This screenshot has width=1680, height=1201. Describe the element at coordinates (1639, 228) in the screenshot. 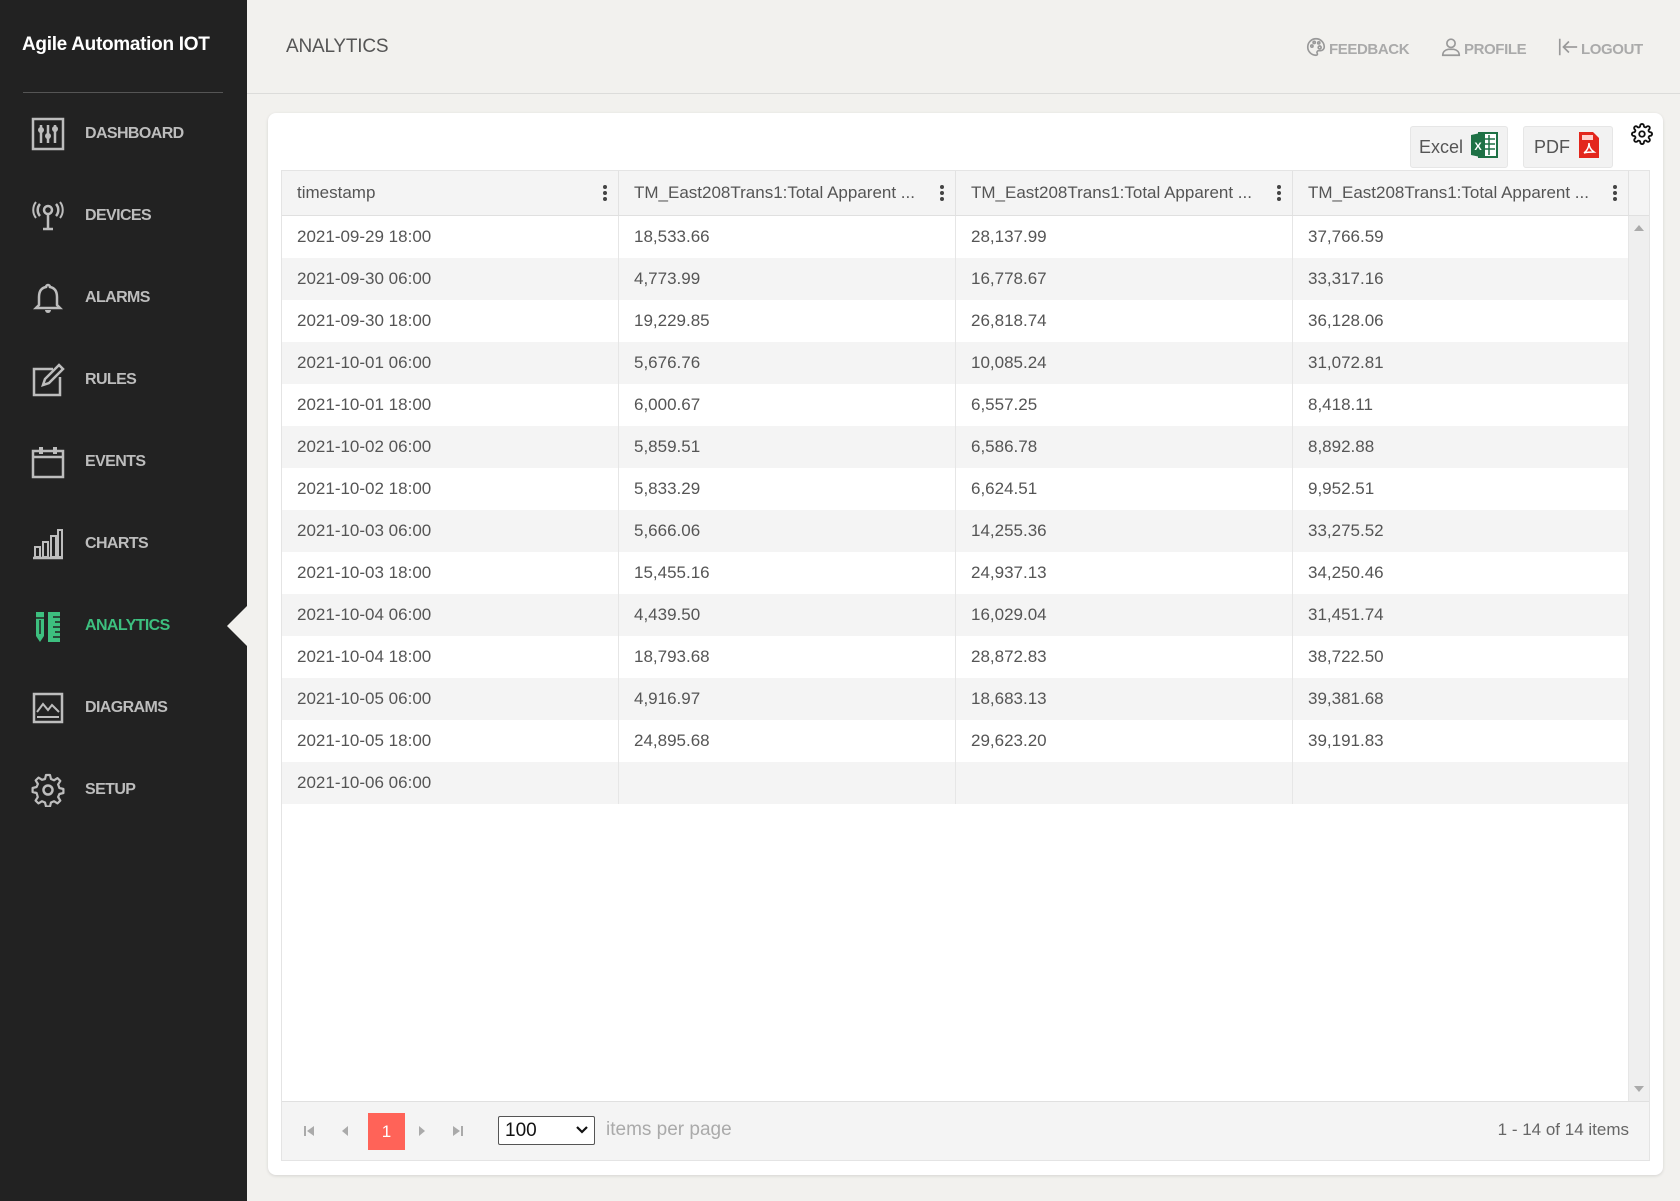

I see `scroll-up-arrow-icon` at that location.